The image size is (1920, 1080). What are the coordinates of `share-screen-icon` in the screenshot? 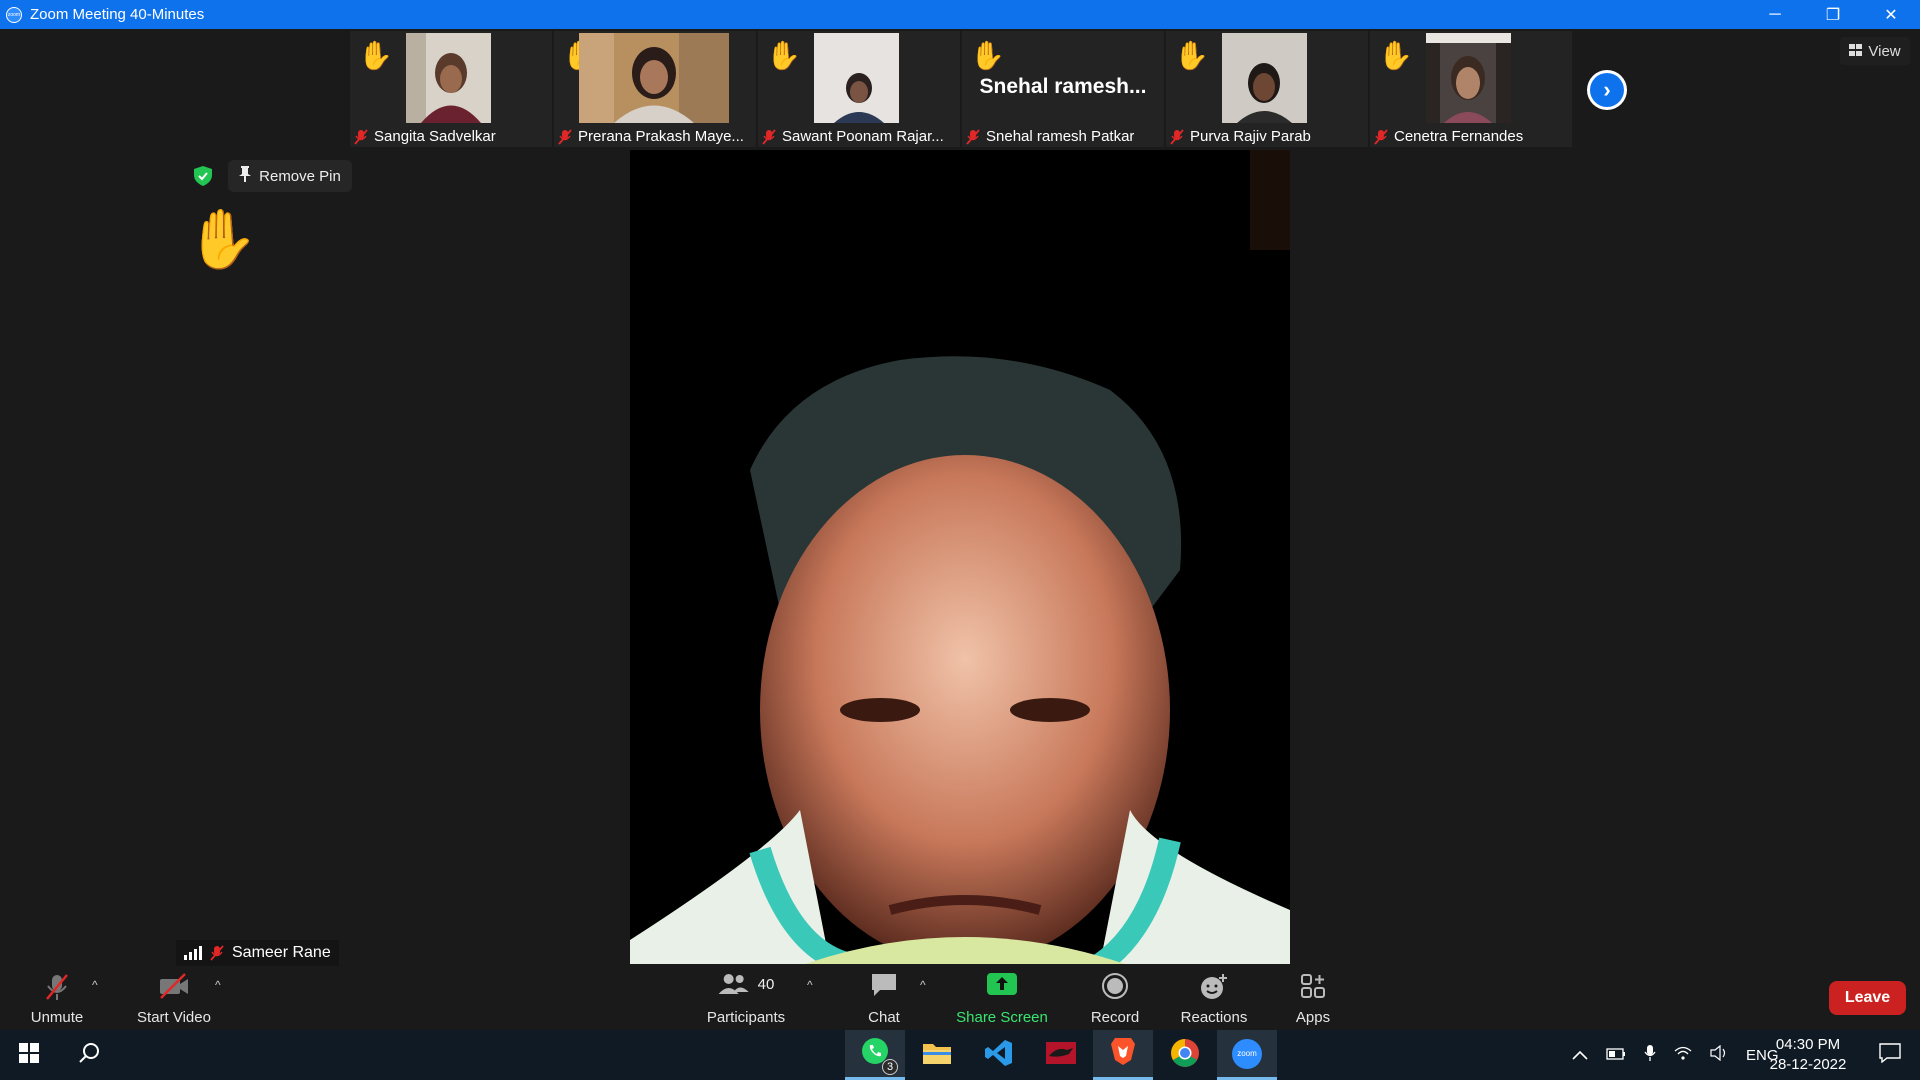 It's located at (1002, 986).